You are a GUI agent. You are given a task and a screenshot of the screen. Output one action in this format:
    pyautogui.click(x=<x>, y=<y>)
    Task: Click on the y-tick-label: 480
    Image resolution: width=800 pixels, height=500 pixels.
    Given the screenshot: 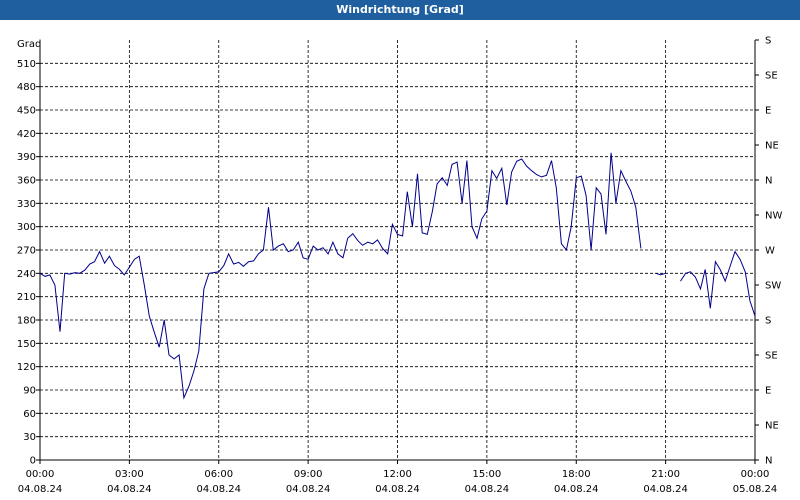 What is the action you would take?
    pyautogui.click(x=26, y=87)
    